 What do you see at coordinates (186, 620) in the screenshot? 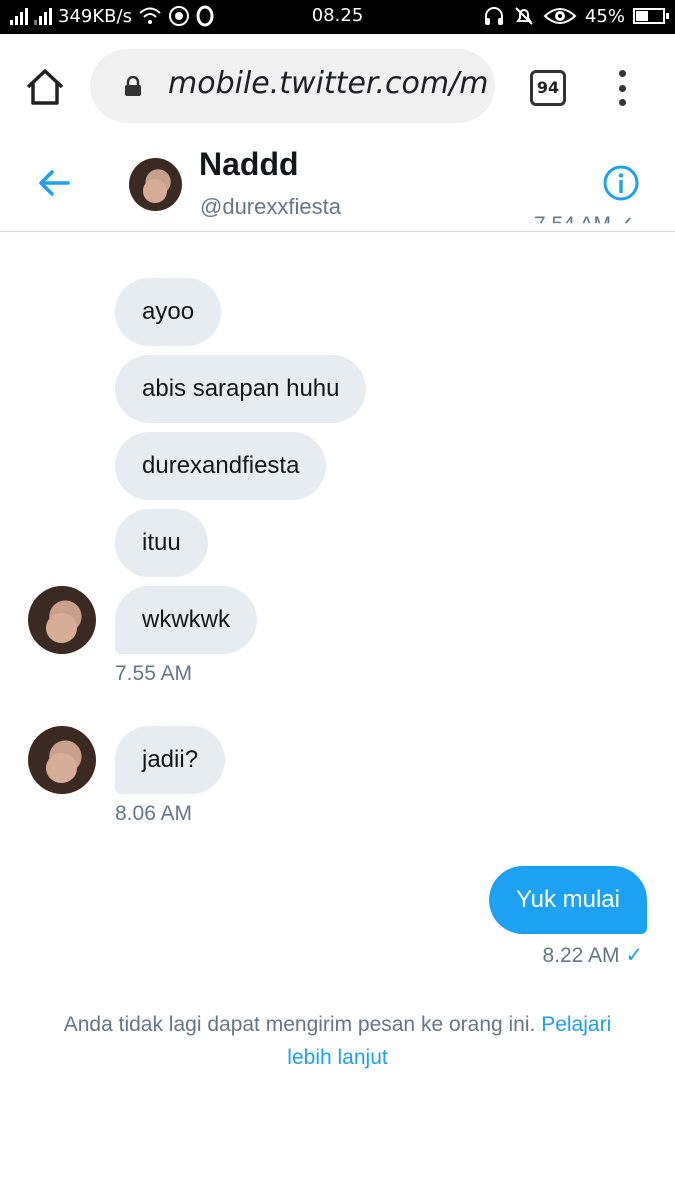
I see `message-bubble: wkwkwk` at bounding box center [186, 620].